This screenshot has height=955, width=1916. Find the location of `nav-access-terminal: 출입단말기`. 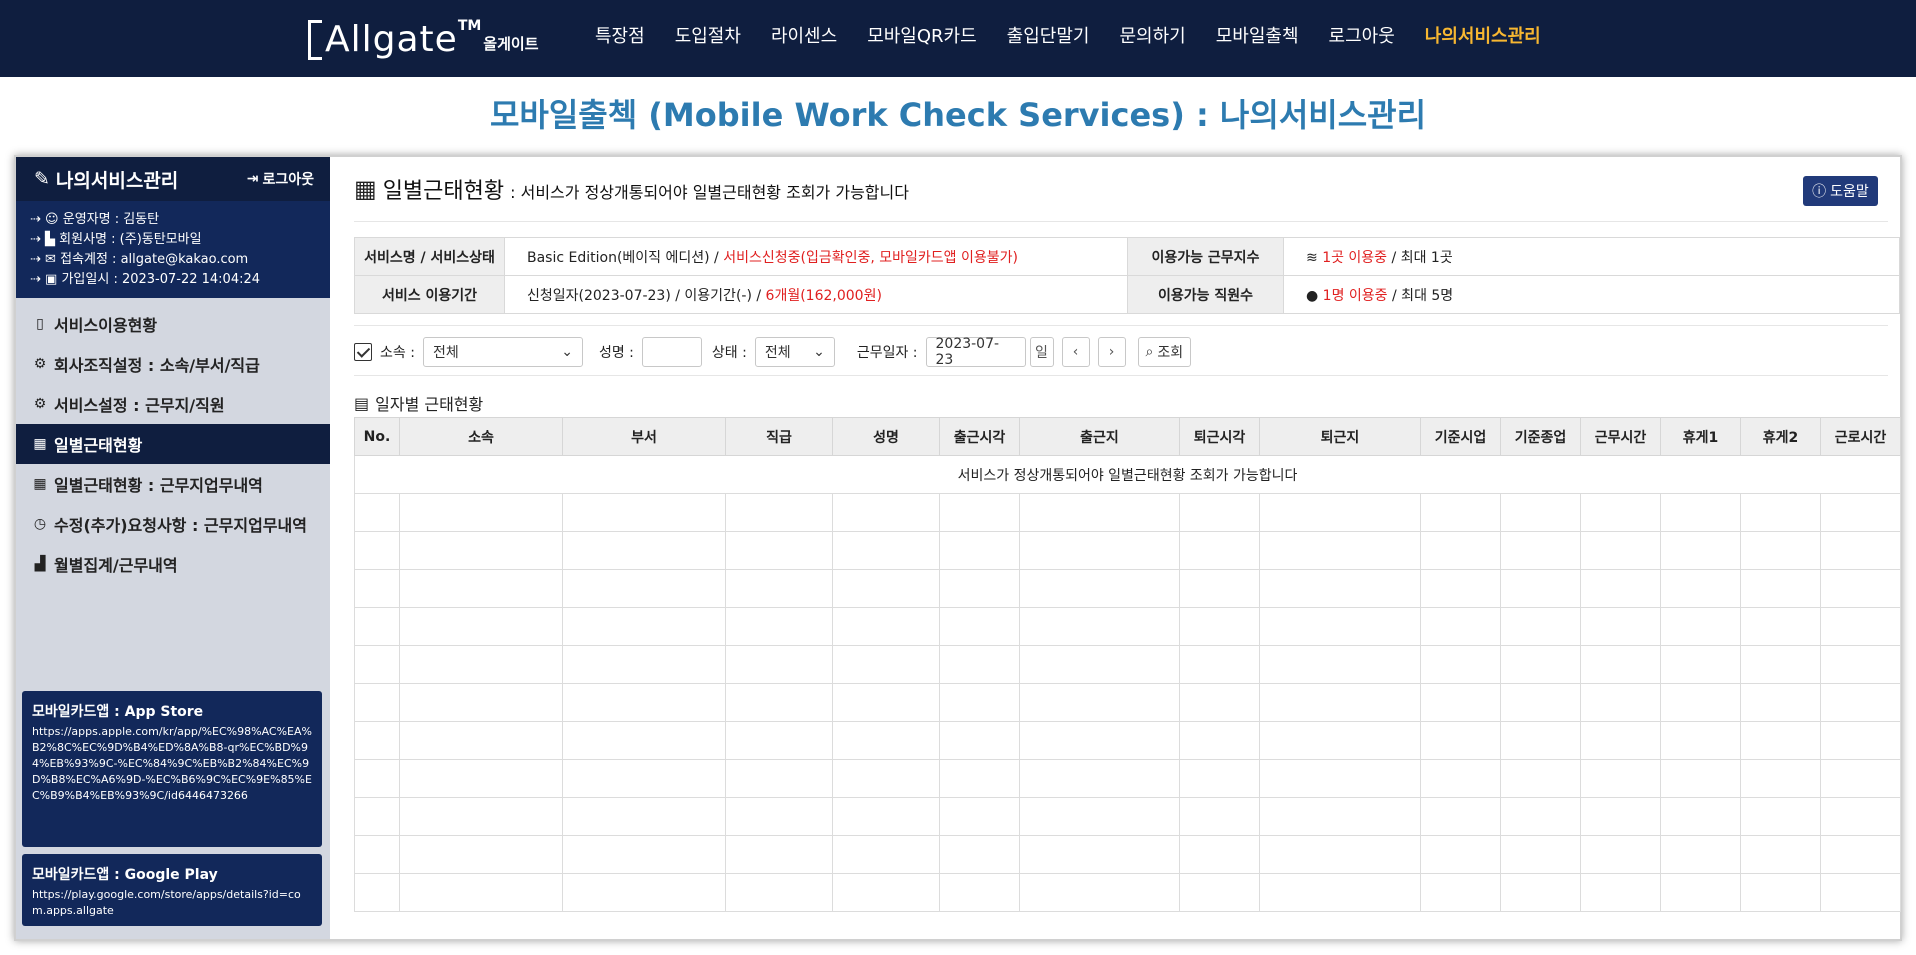

nav-access-terminal: 출입단말기 is located at coordinates (1048, 37).